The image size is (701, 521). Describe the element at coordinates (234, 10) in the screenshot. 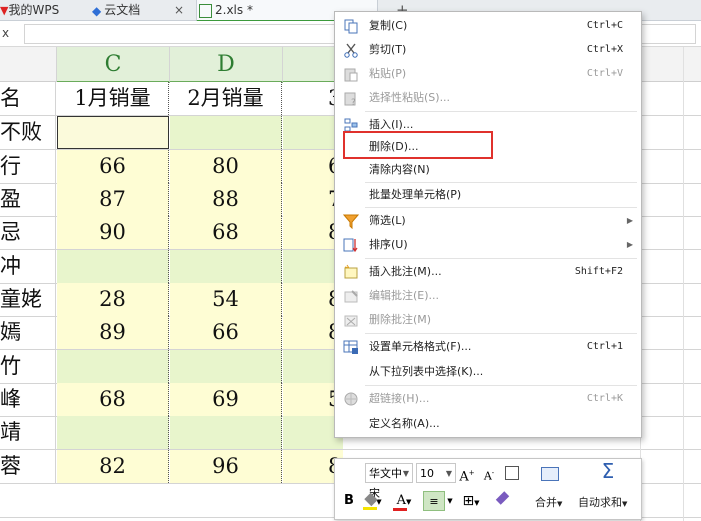

I see `tab-label: 2.xls *` at that location.